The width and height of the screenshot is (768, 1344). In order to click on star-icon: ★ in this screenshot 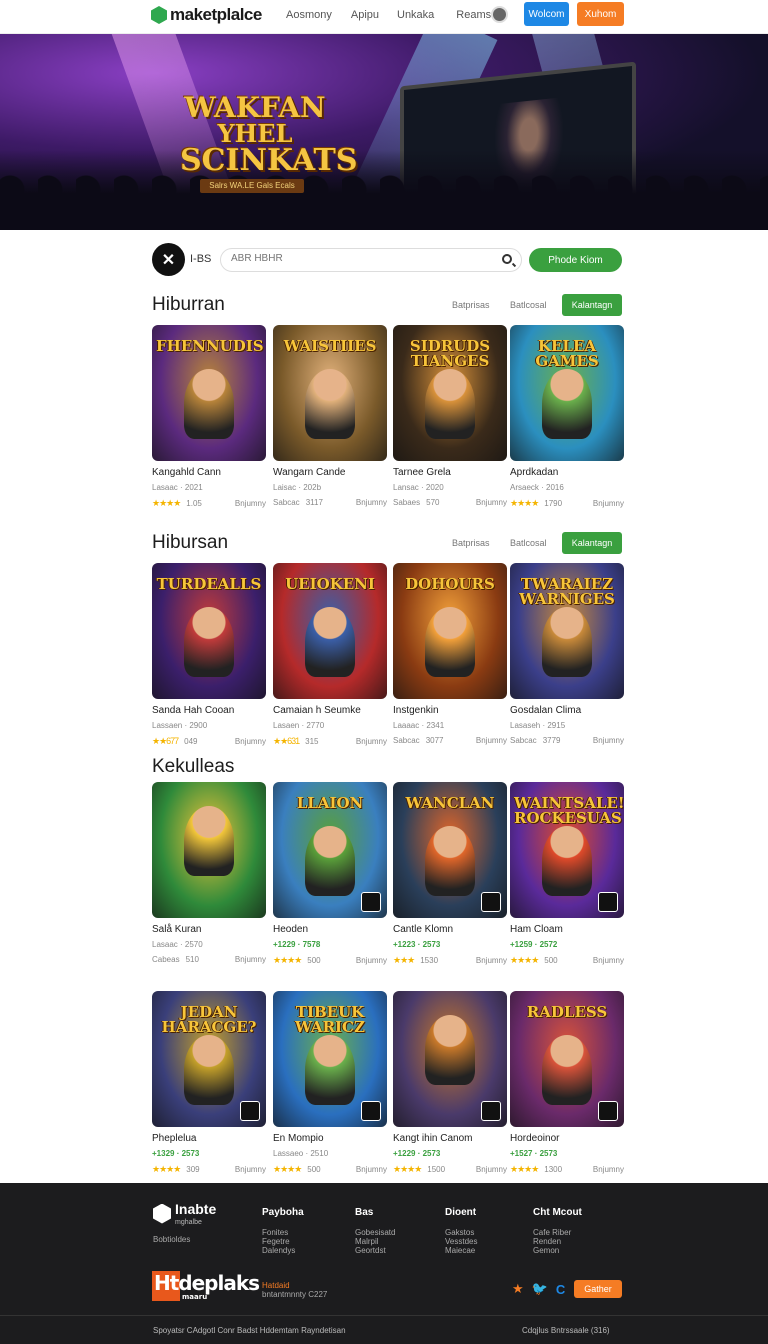, I will do `click(518, 1289)`.